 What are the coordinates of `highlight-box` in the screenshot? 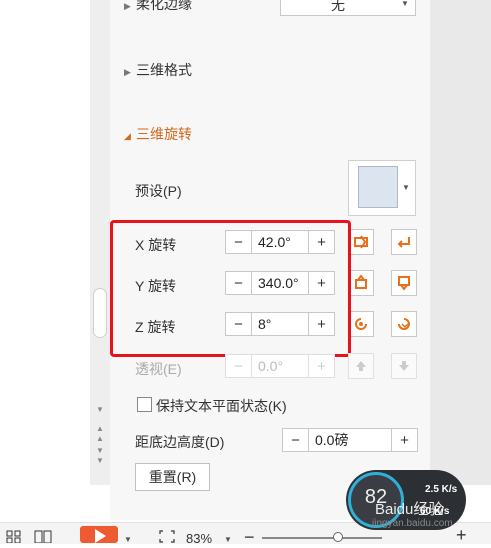 It's located at (230, 288).